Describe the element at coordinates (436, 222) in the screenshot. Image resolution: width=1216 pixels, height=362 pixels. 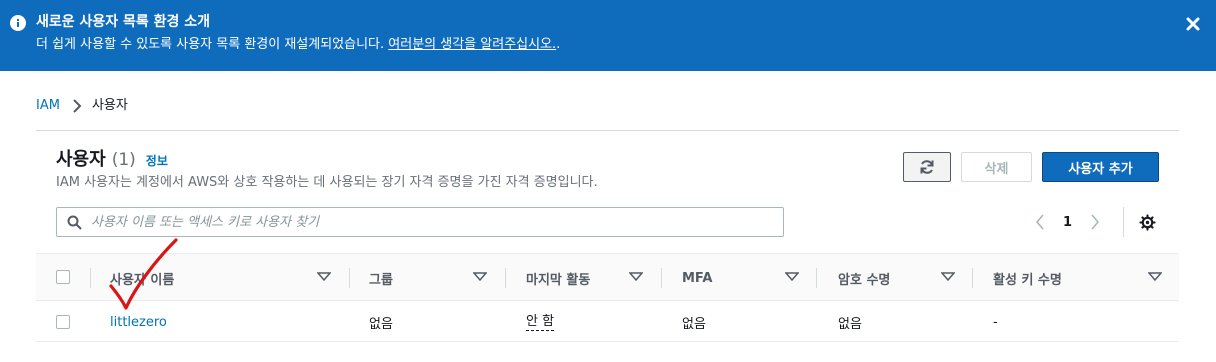
I see `search-input` at that location.